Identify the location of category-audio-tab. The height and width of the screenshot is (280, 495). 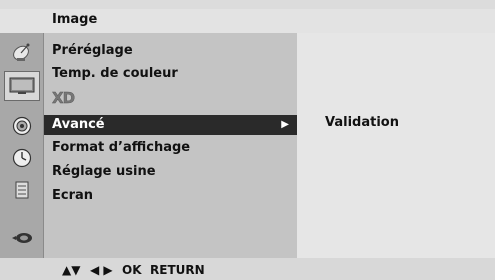
(22, 126).